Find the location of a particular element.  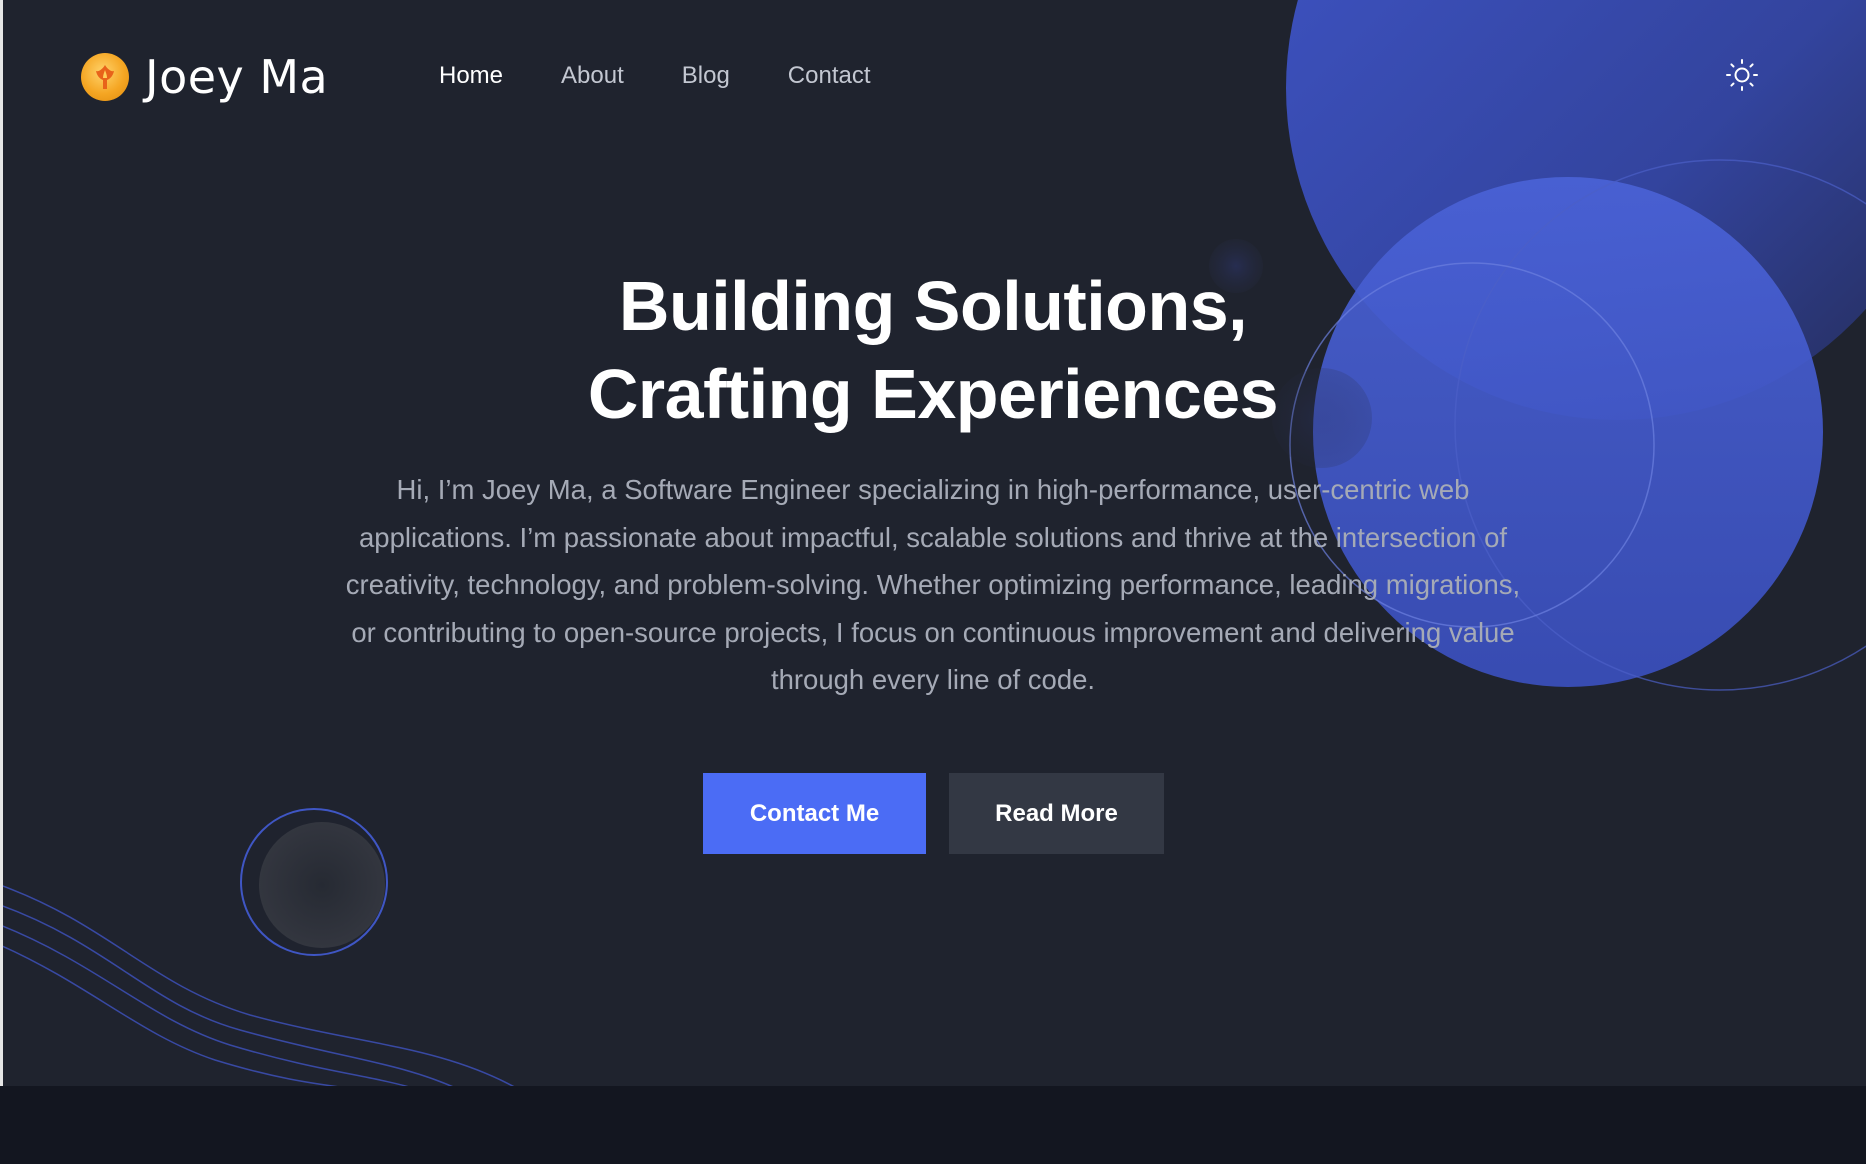

contact-me-button: Contact Me is located at coordinates (814, 813).